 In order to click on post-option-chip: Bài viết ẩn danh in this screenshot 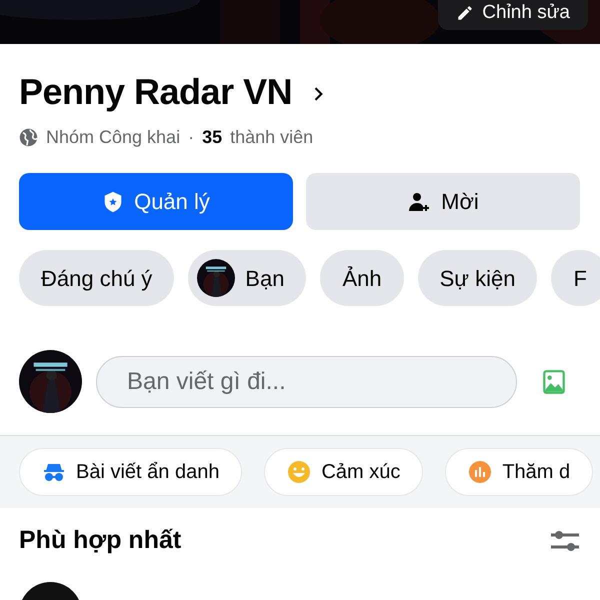, I will do `click(130, 472)`.